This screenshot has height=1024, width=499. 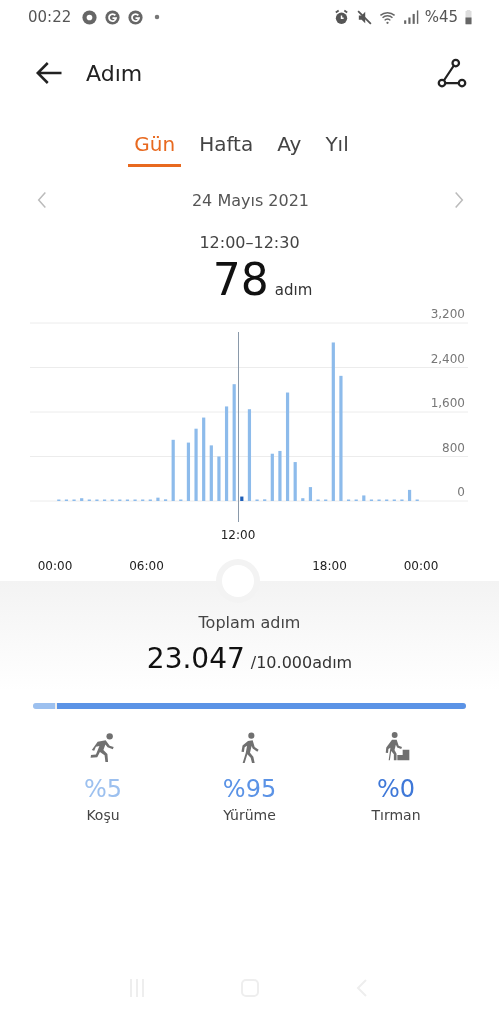 I want to click on mute-icon, so click(x=364, y=17).